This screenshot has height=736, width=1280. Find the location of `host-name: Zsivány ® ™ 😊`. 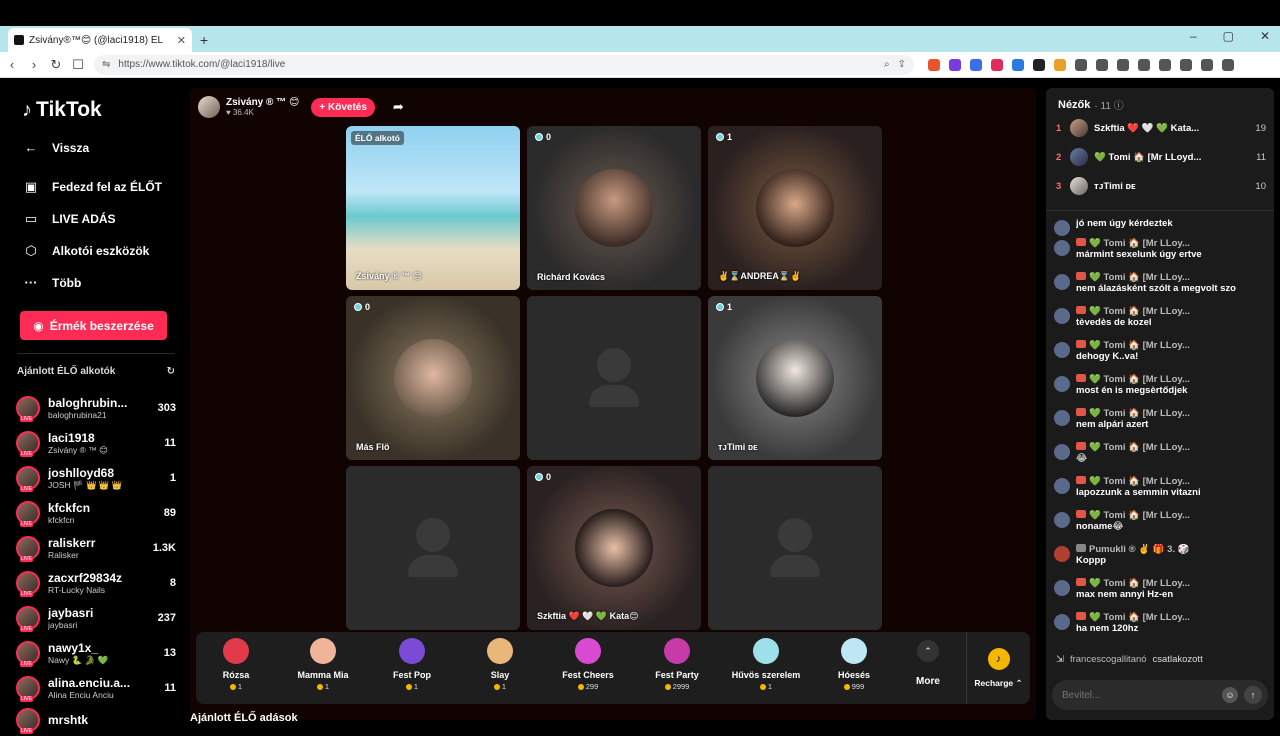

host-name: Zsivány ® ™ 😊 is located at coordinates (262, 102).